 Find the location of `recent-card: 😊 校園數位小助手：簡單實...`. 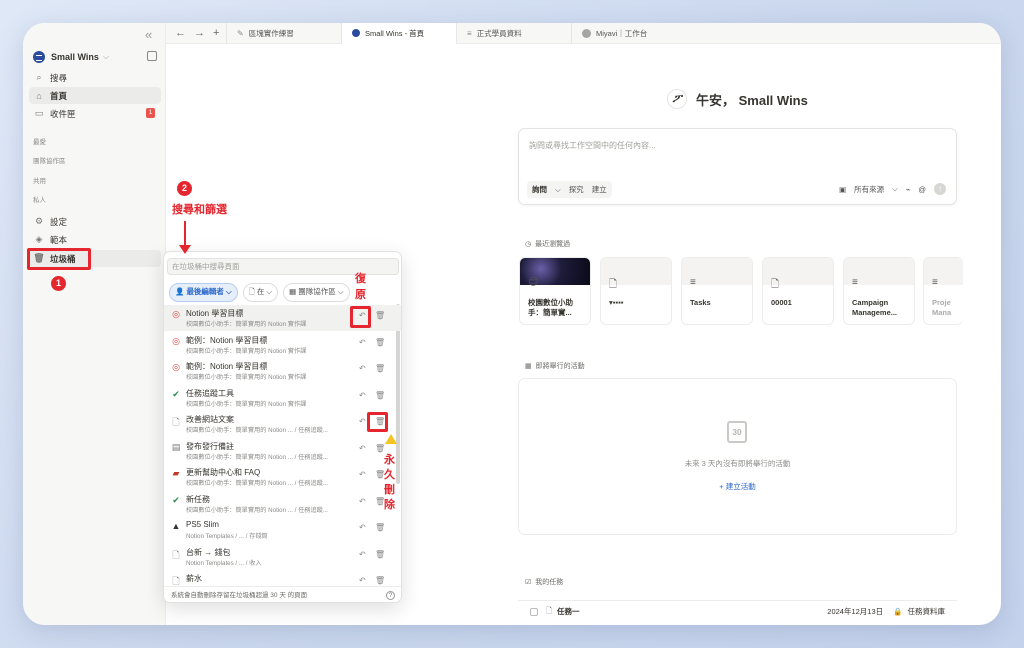

recent-card: 😊 校園數位小助手：簡單實... is located at coordinates (555, 291).